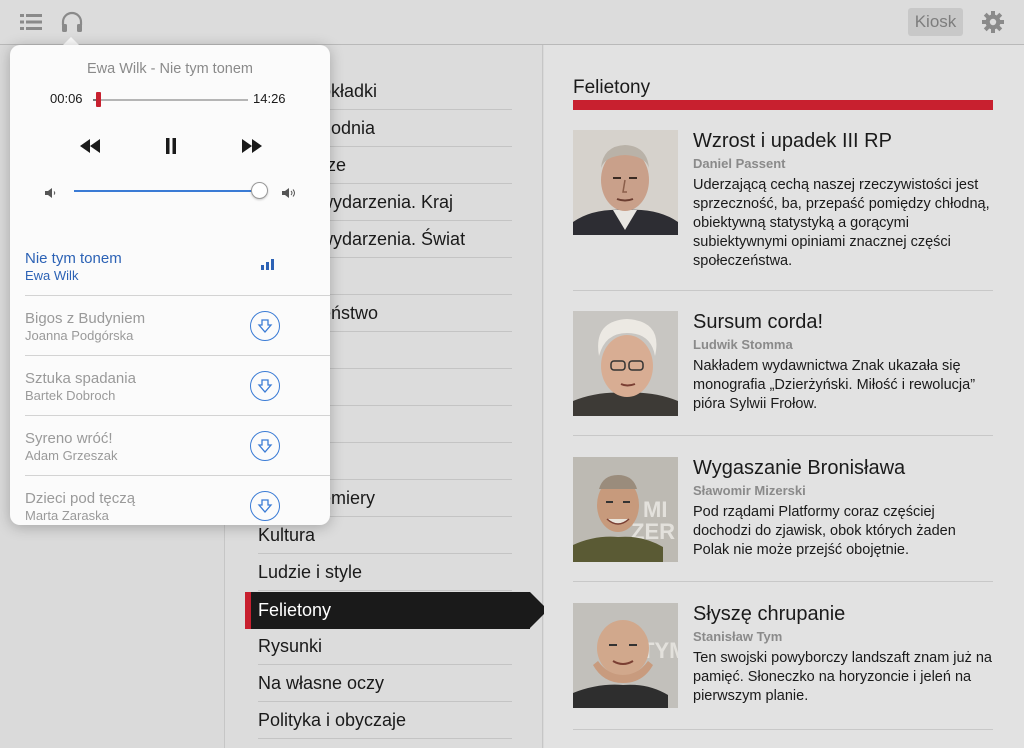 The image size is (1024, 748). I want to click on rewind-icon, so click(90, 146).